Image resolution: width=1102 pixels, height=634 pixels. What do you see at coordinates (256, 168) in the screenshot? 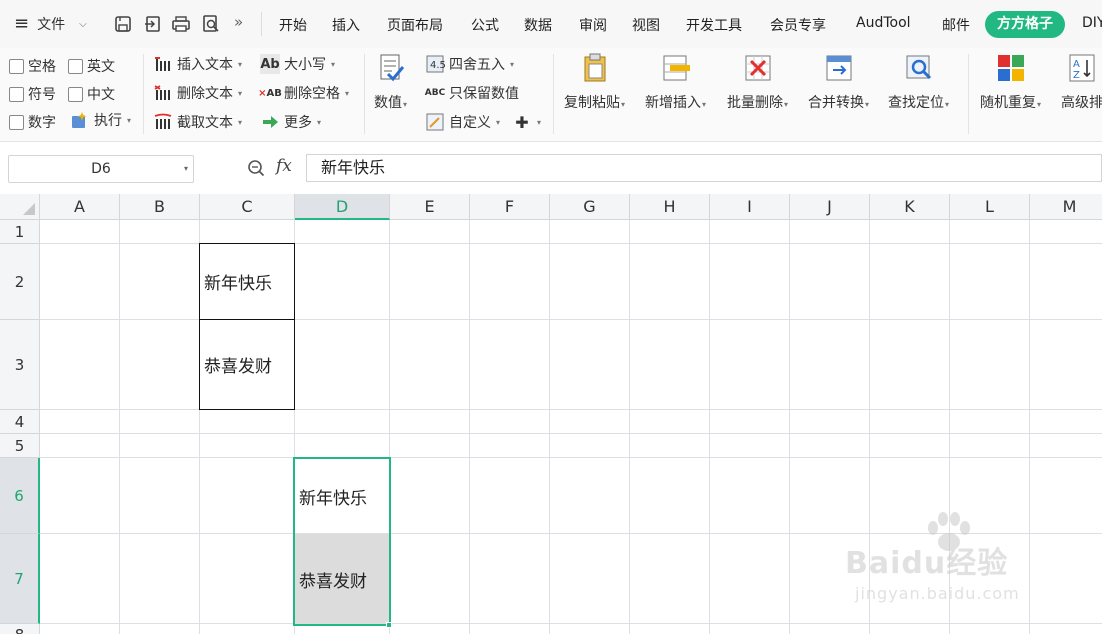
I see `zoom-icon` at bounding box center [256, 168].